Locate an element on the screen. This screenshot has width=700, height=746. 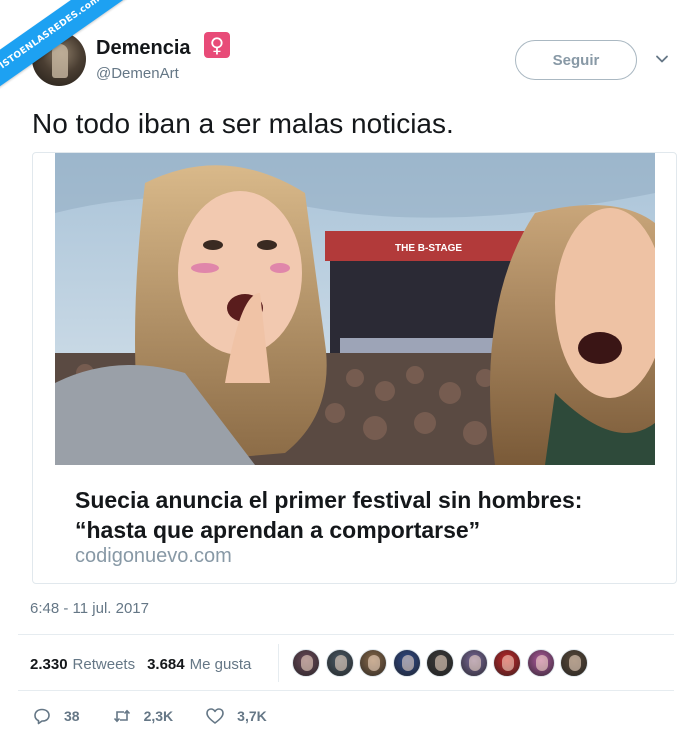
display-name: Demencia is located at coordinates (143, 48).